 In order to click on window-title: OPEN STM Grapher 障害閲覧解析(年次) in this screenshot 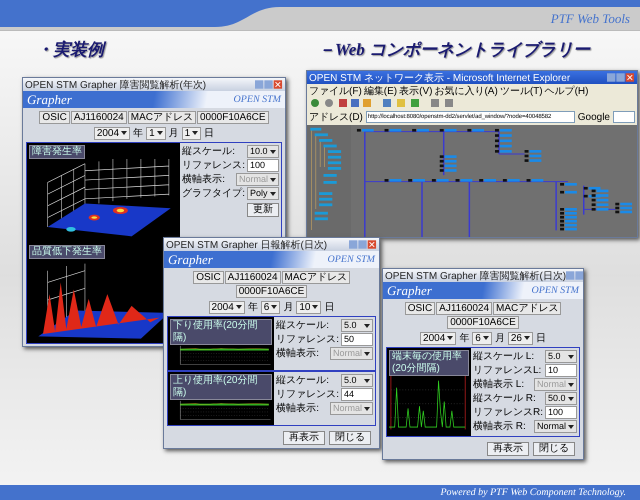, I will do `click(115, 85)`.